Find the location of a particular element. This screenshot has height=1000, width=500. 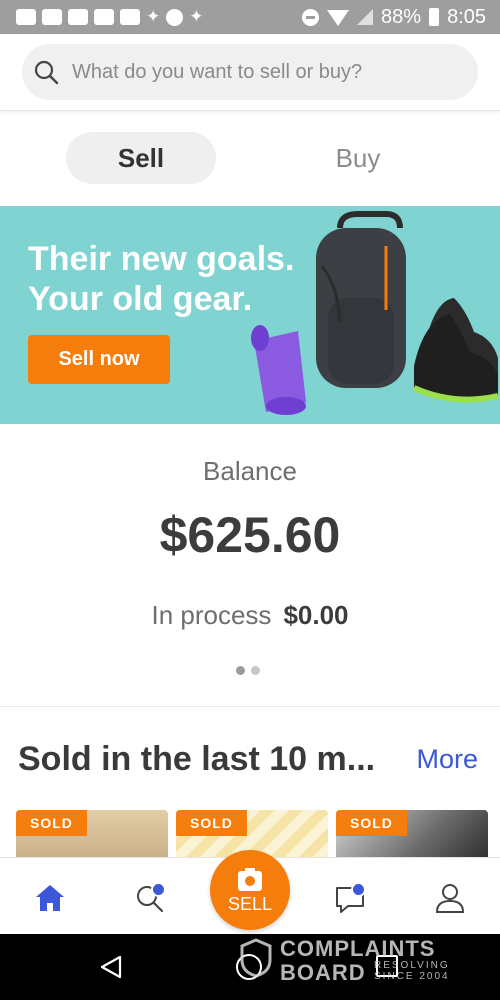

notification-icons: ✦ ✦ is located at coordinates (102, 16).